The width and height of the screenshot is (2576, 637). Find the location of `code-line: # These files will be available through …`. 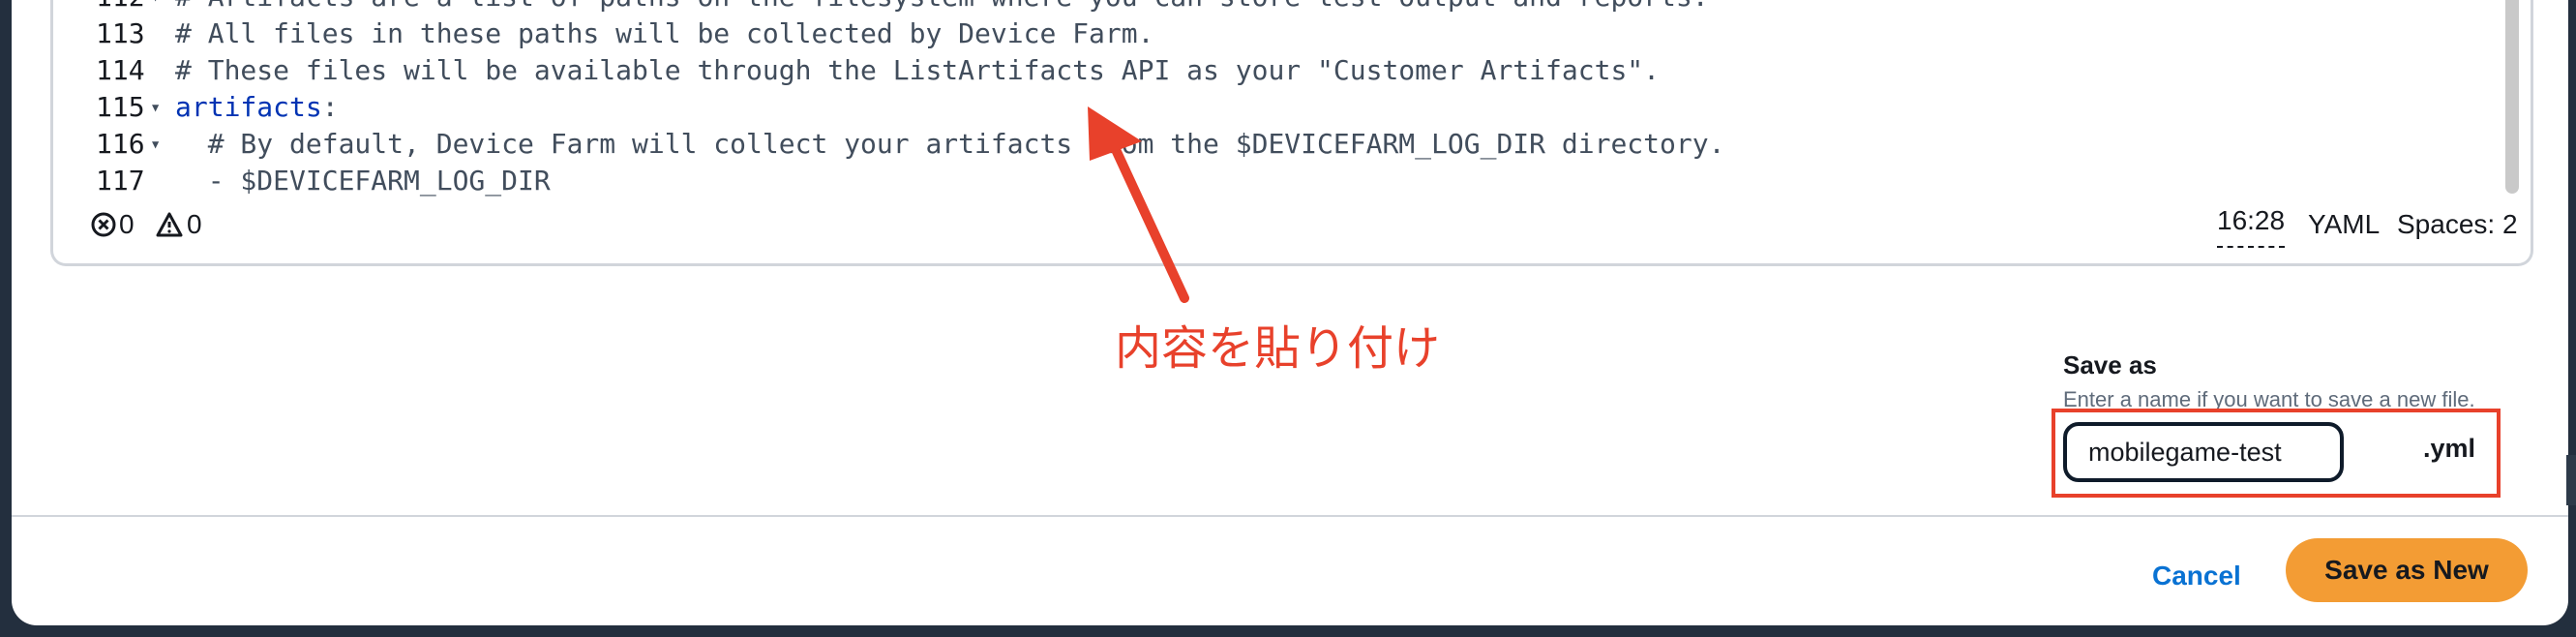

code-line: # These files will be available through … is located at coordinates (918, 70).